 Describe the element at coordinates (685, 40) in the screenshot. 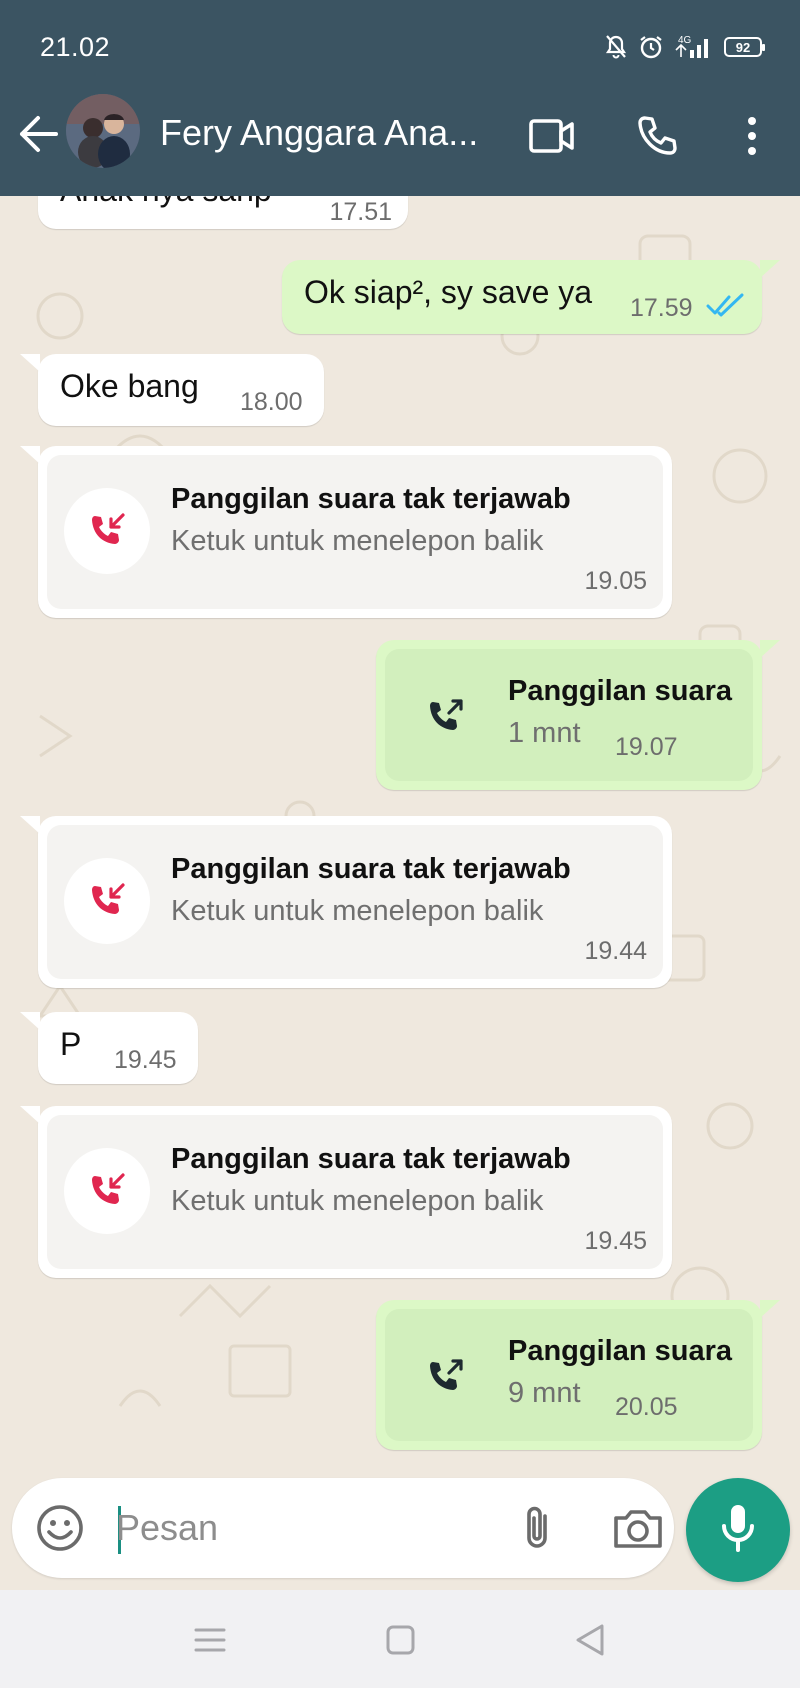

I see `network-type-label: 4G` at that location.